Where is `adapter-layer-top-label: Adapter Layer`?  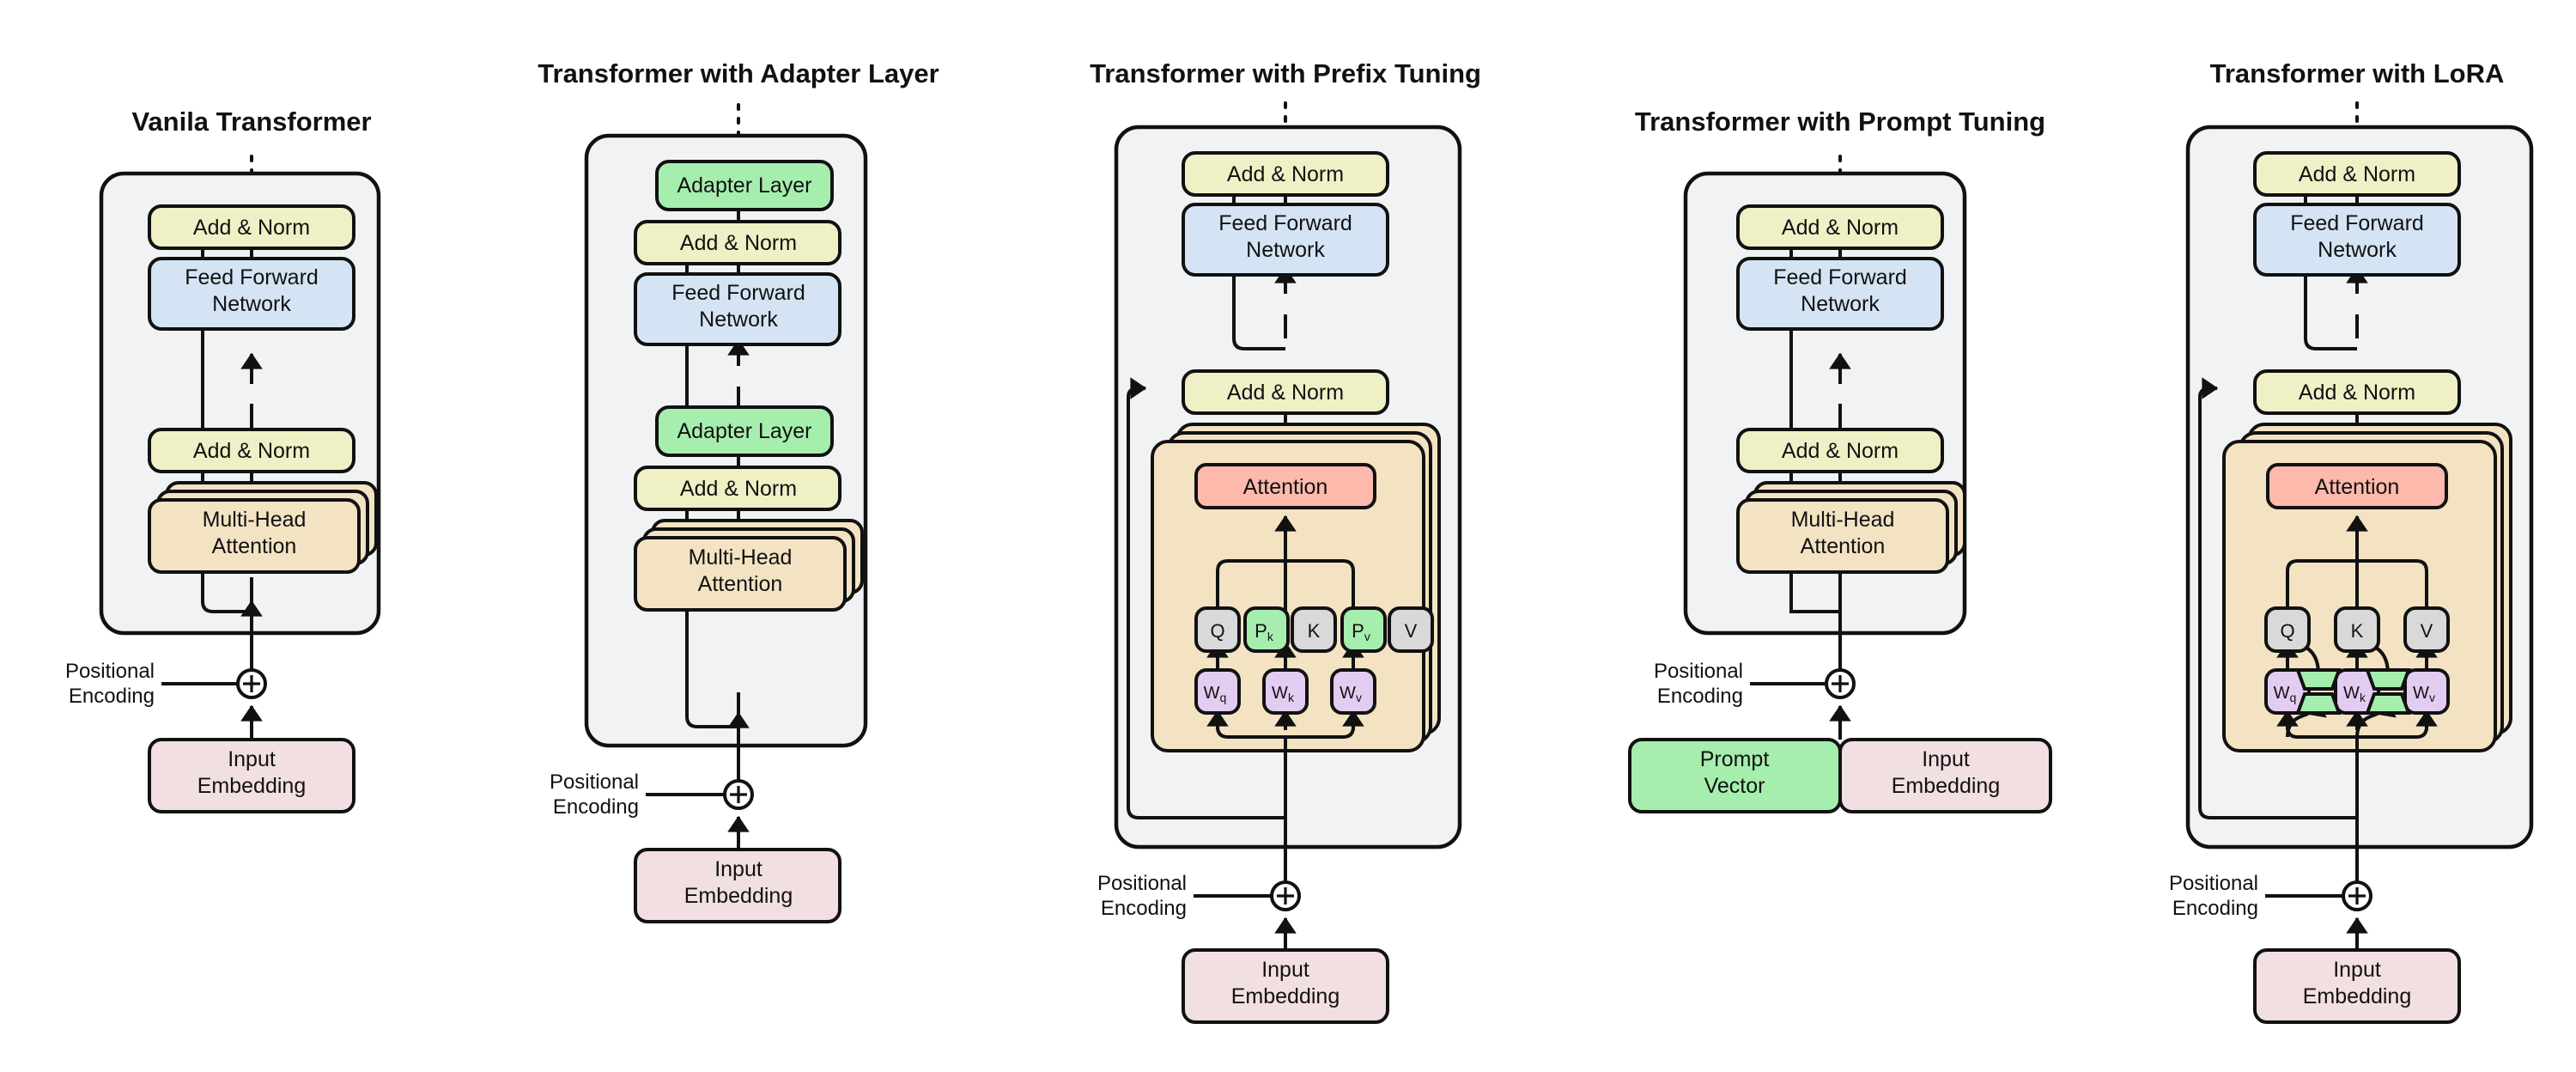
adapter-layer-top-label: Adapter Layer is located at coordinates (744, 186).